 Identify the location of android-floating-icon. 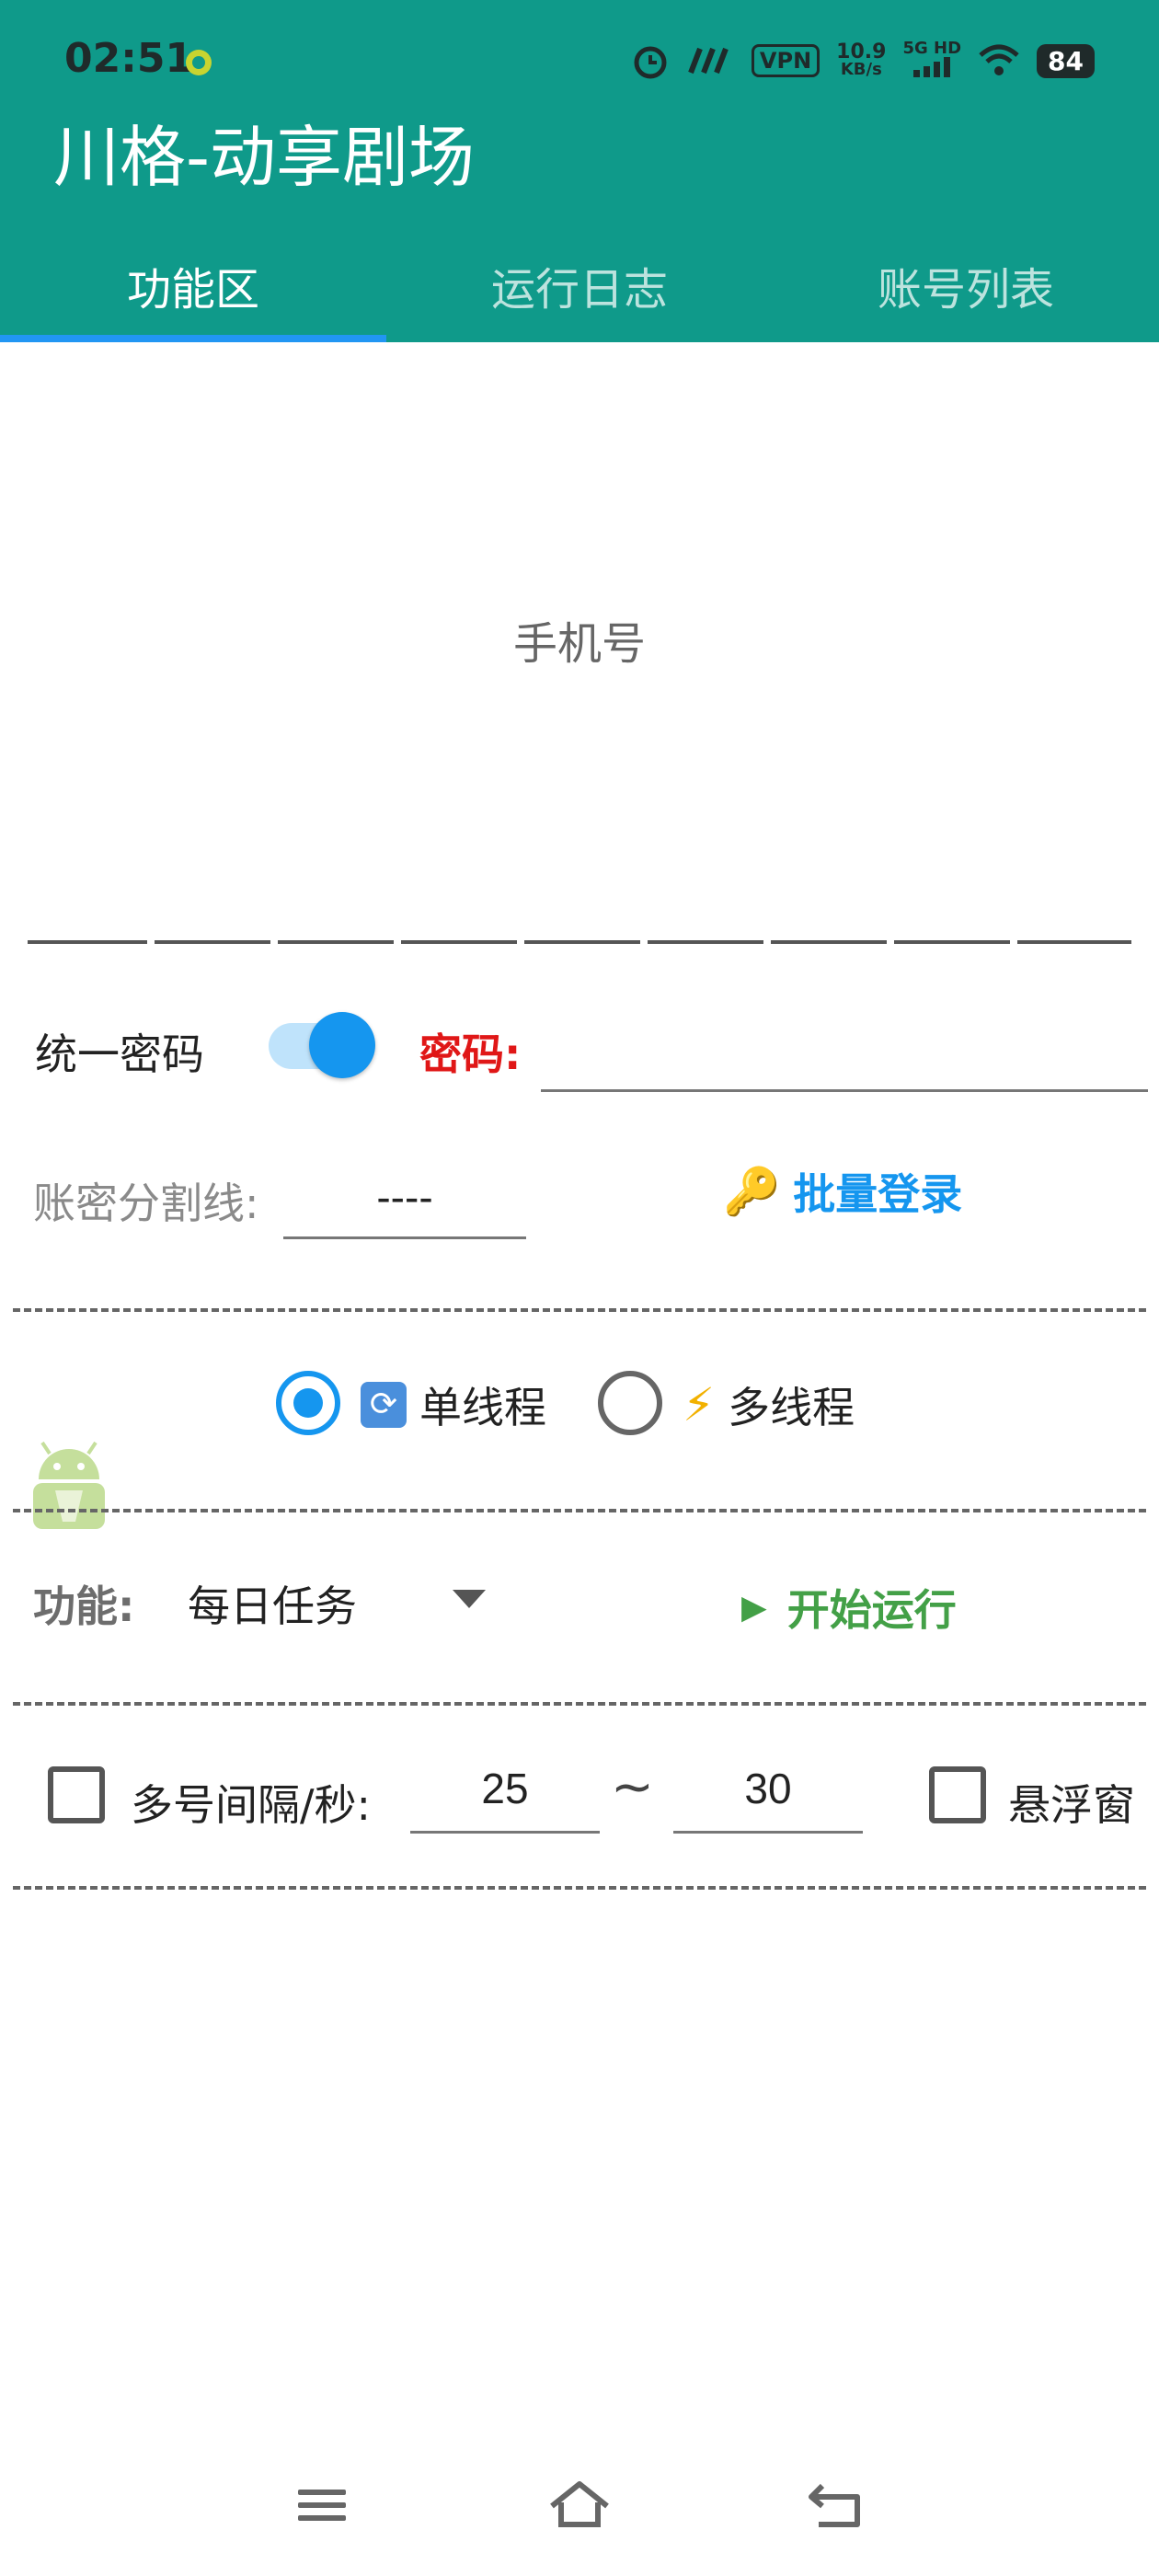
(69, 1485).